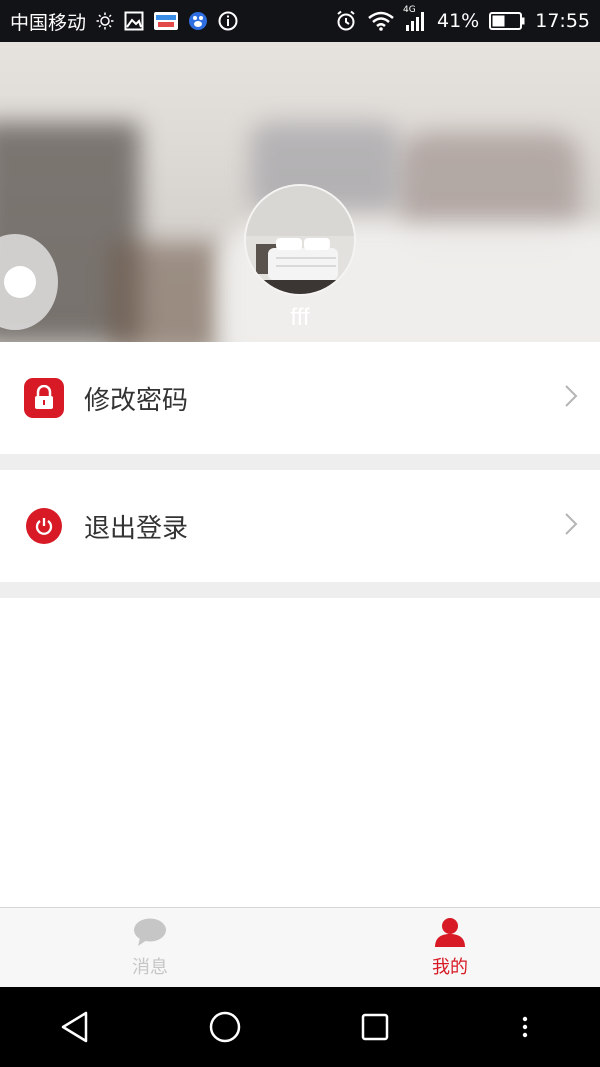 The image size is (600, 1067). I want to click on bottom-tab-bar: 消息 我的, so click(300, 947).